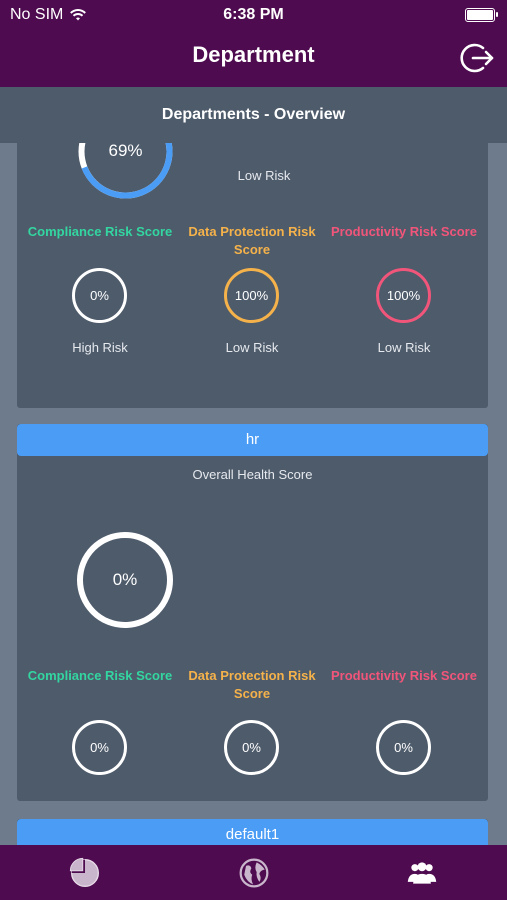 The image size is (507, 900). Describe the element at coordinates (253, 115) in the screenshot. I see `section-header: Departments - Overview` at that location.